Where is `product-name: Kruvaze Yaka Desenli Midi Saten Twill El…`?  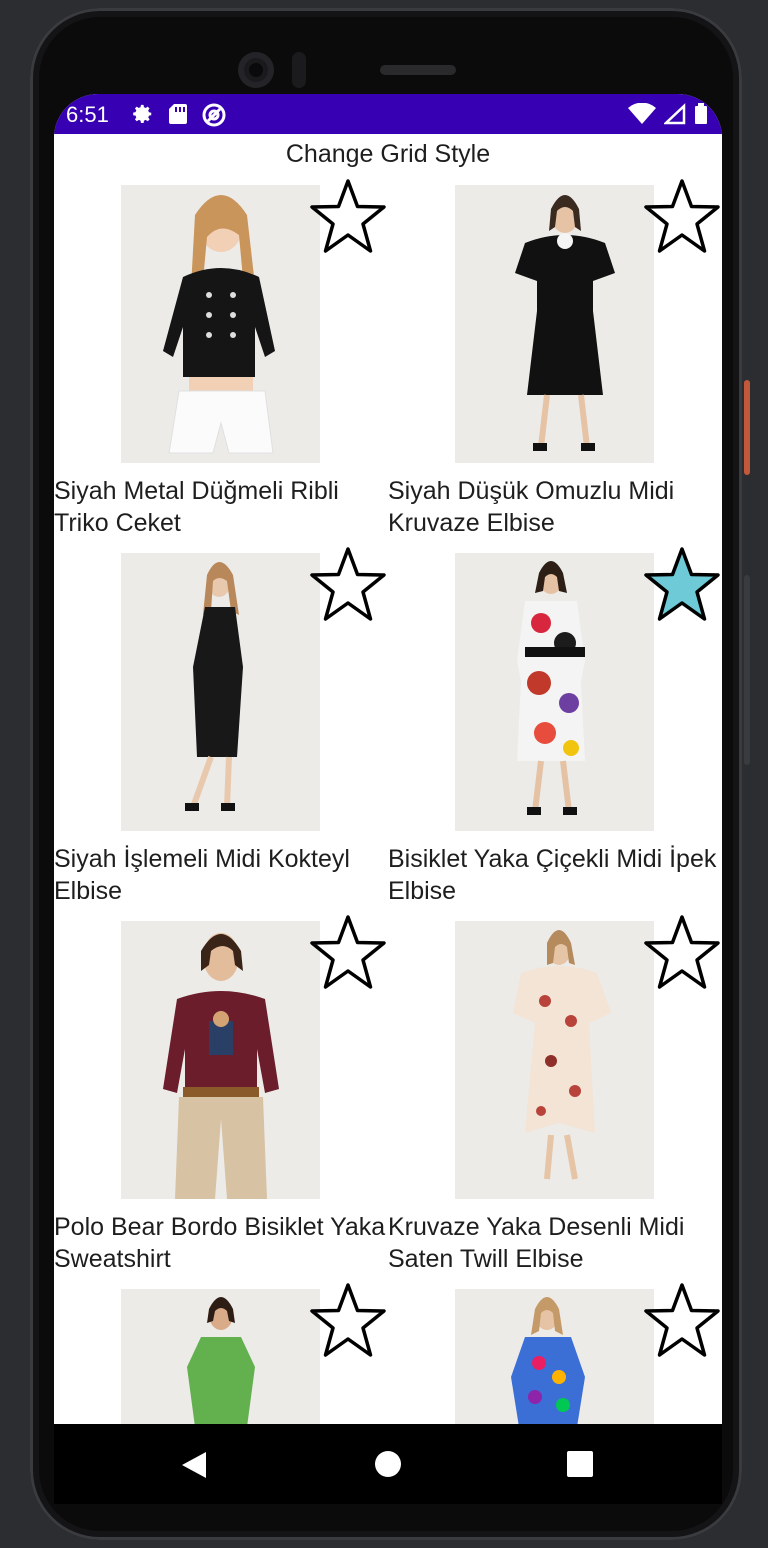 product-name: Kruvaze Yaka Desenli Midi Saten Twill El… is located at coordinates (536, 1243).